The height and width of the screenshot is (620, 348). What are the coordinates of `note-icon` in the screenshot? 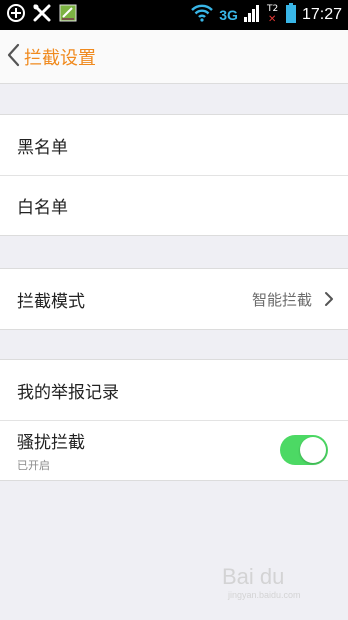 It's located at (68, 15).